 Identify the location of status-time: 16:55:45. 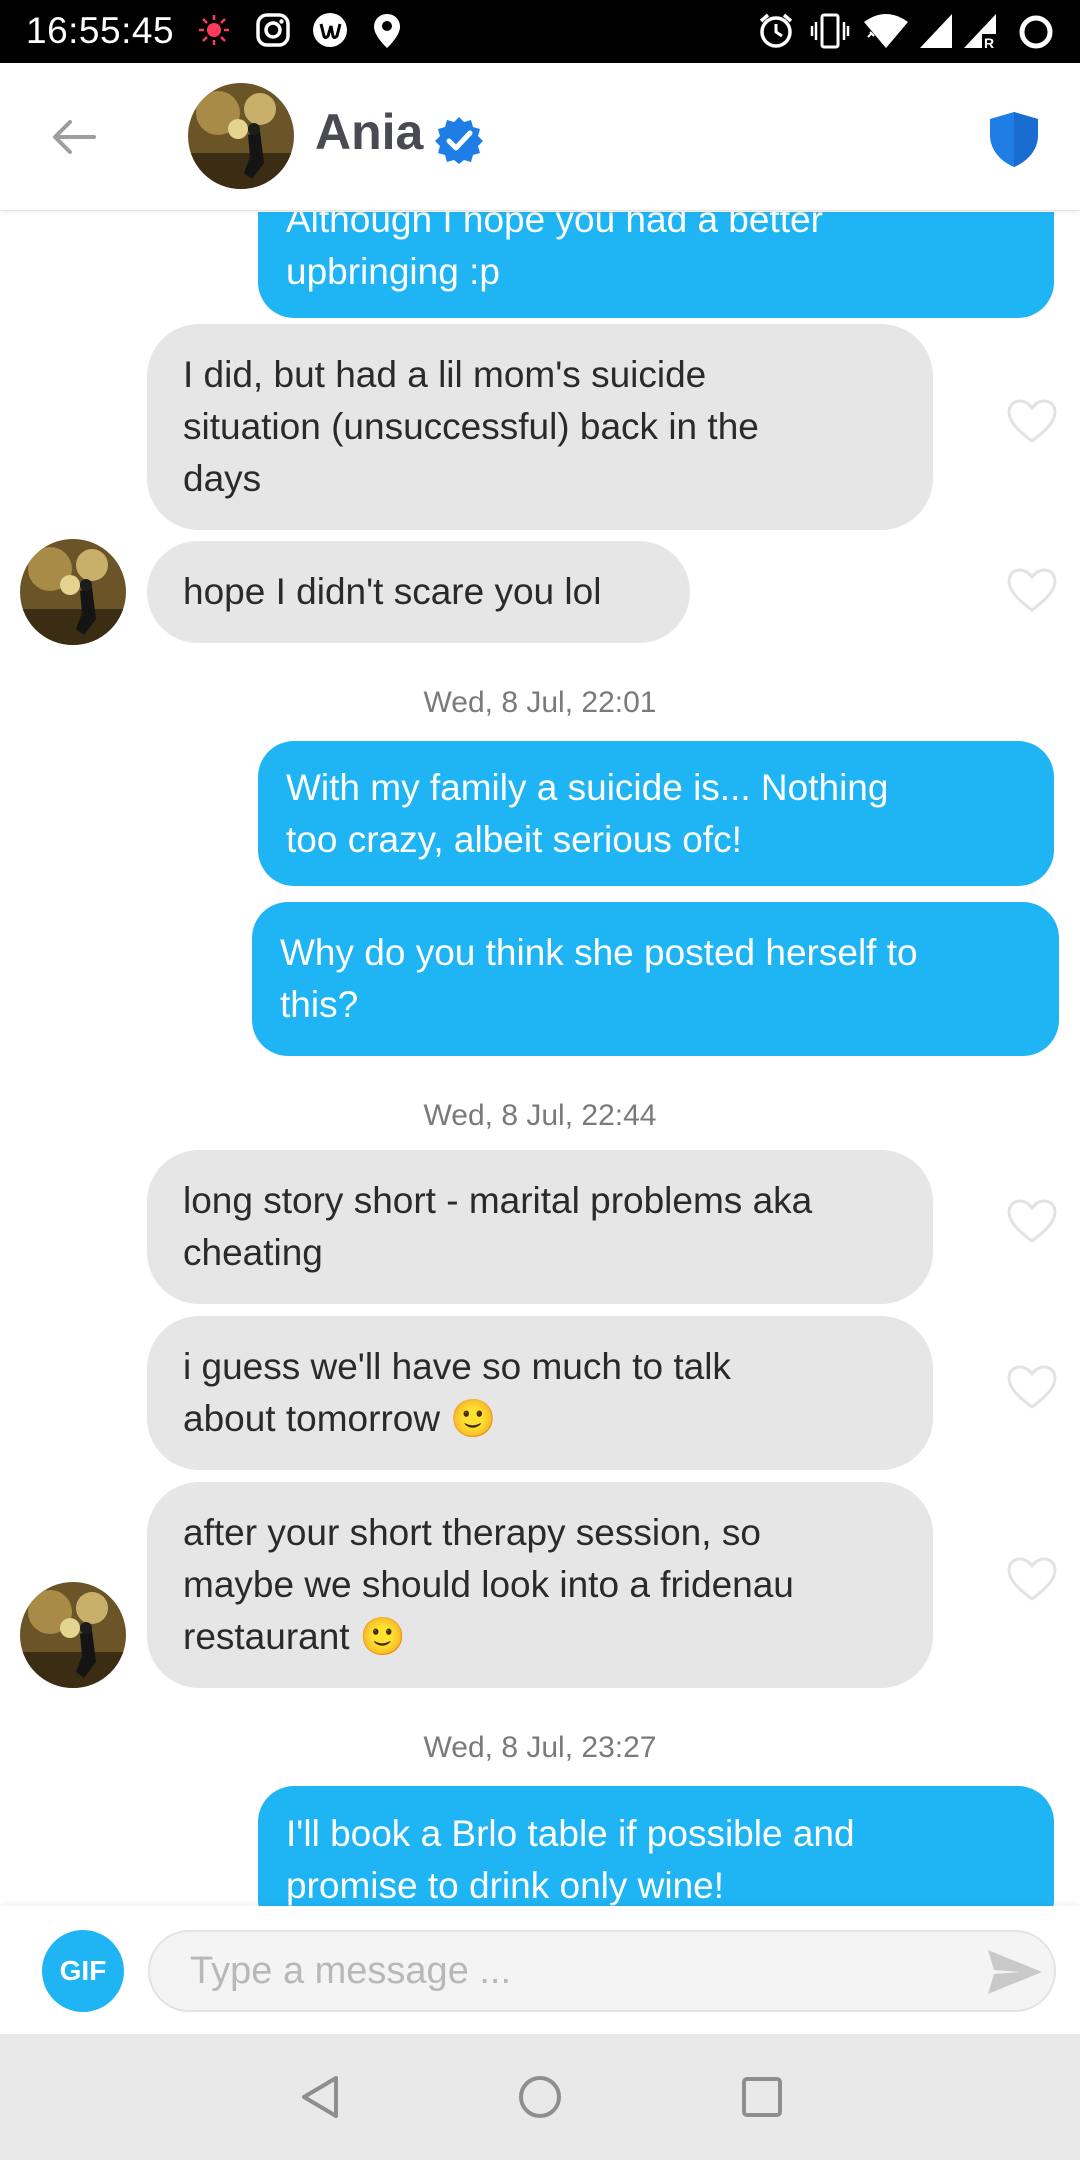
(100, 30).